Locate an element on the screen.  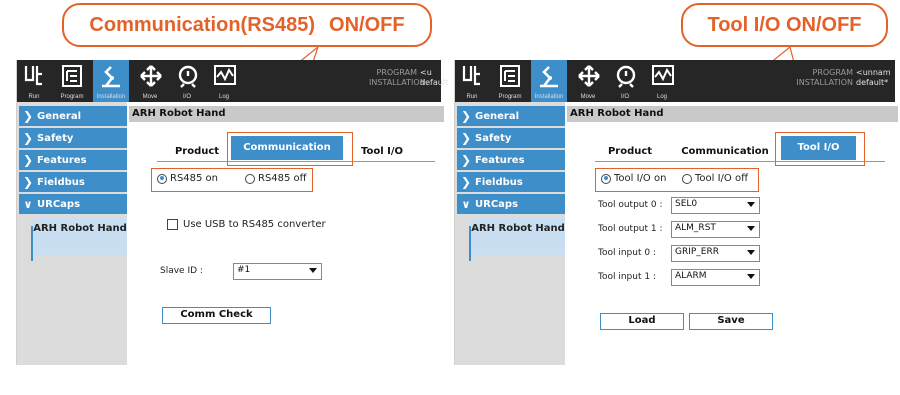
load-button: Load is located at coordinates (642, 321).